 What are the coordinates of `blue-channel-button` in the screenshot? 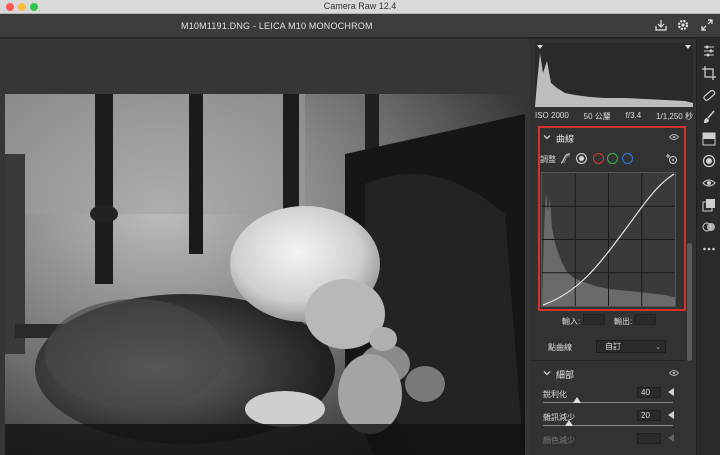 It's located at (627, 158).